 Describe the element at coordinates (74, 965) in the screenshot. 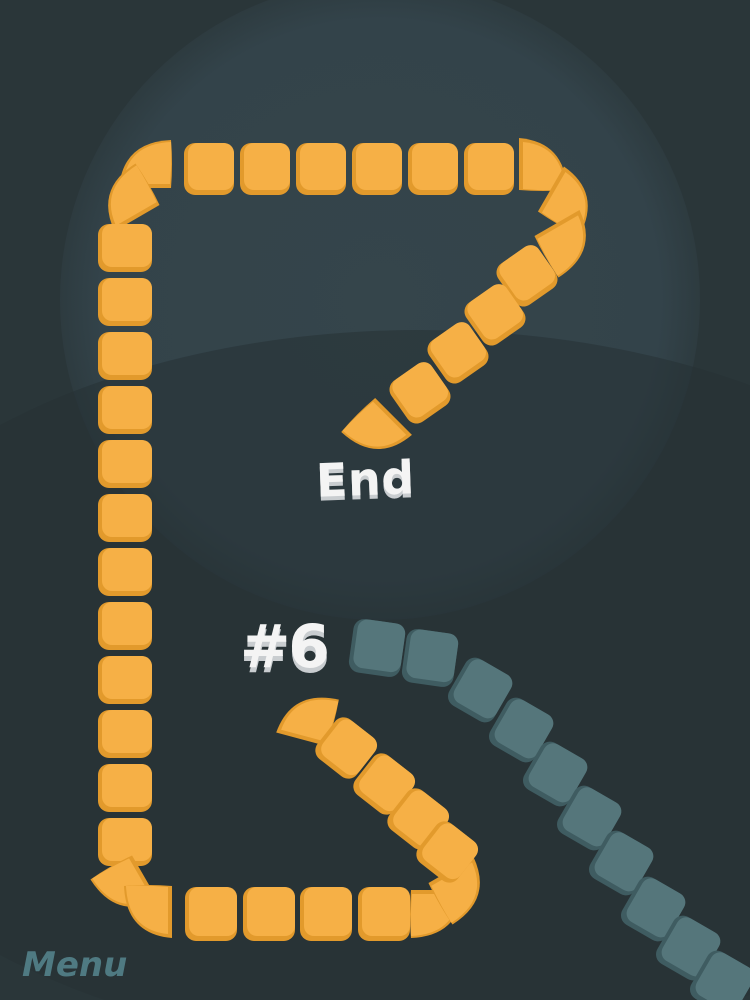

I see `menu-button: Menu` at that location.